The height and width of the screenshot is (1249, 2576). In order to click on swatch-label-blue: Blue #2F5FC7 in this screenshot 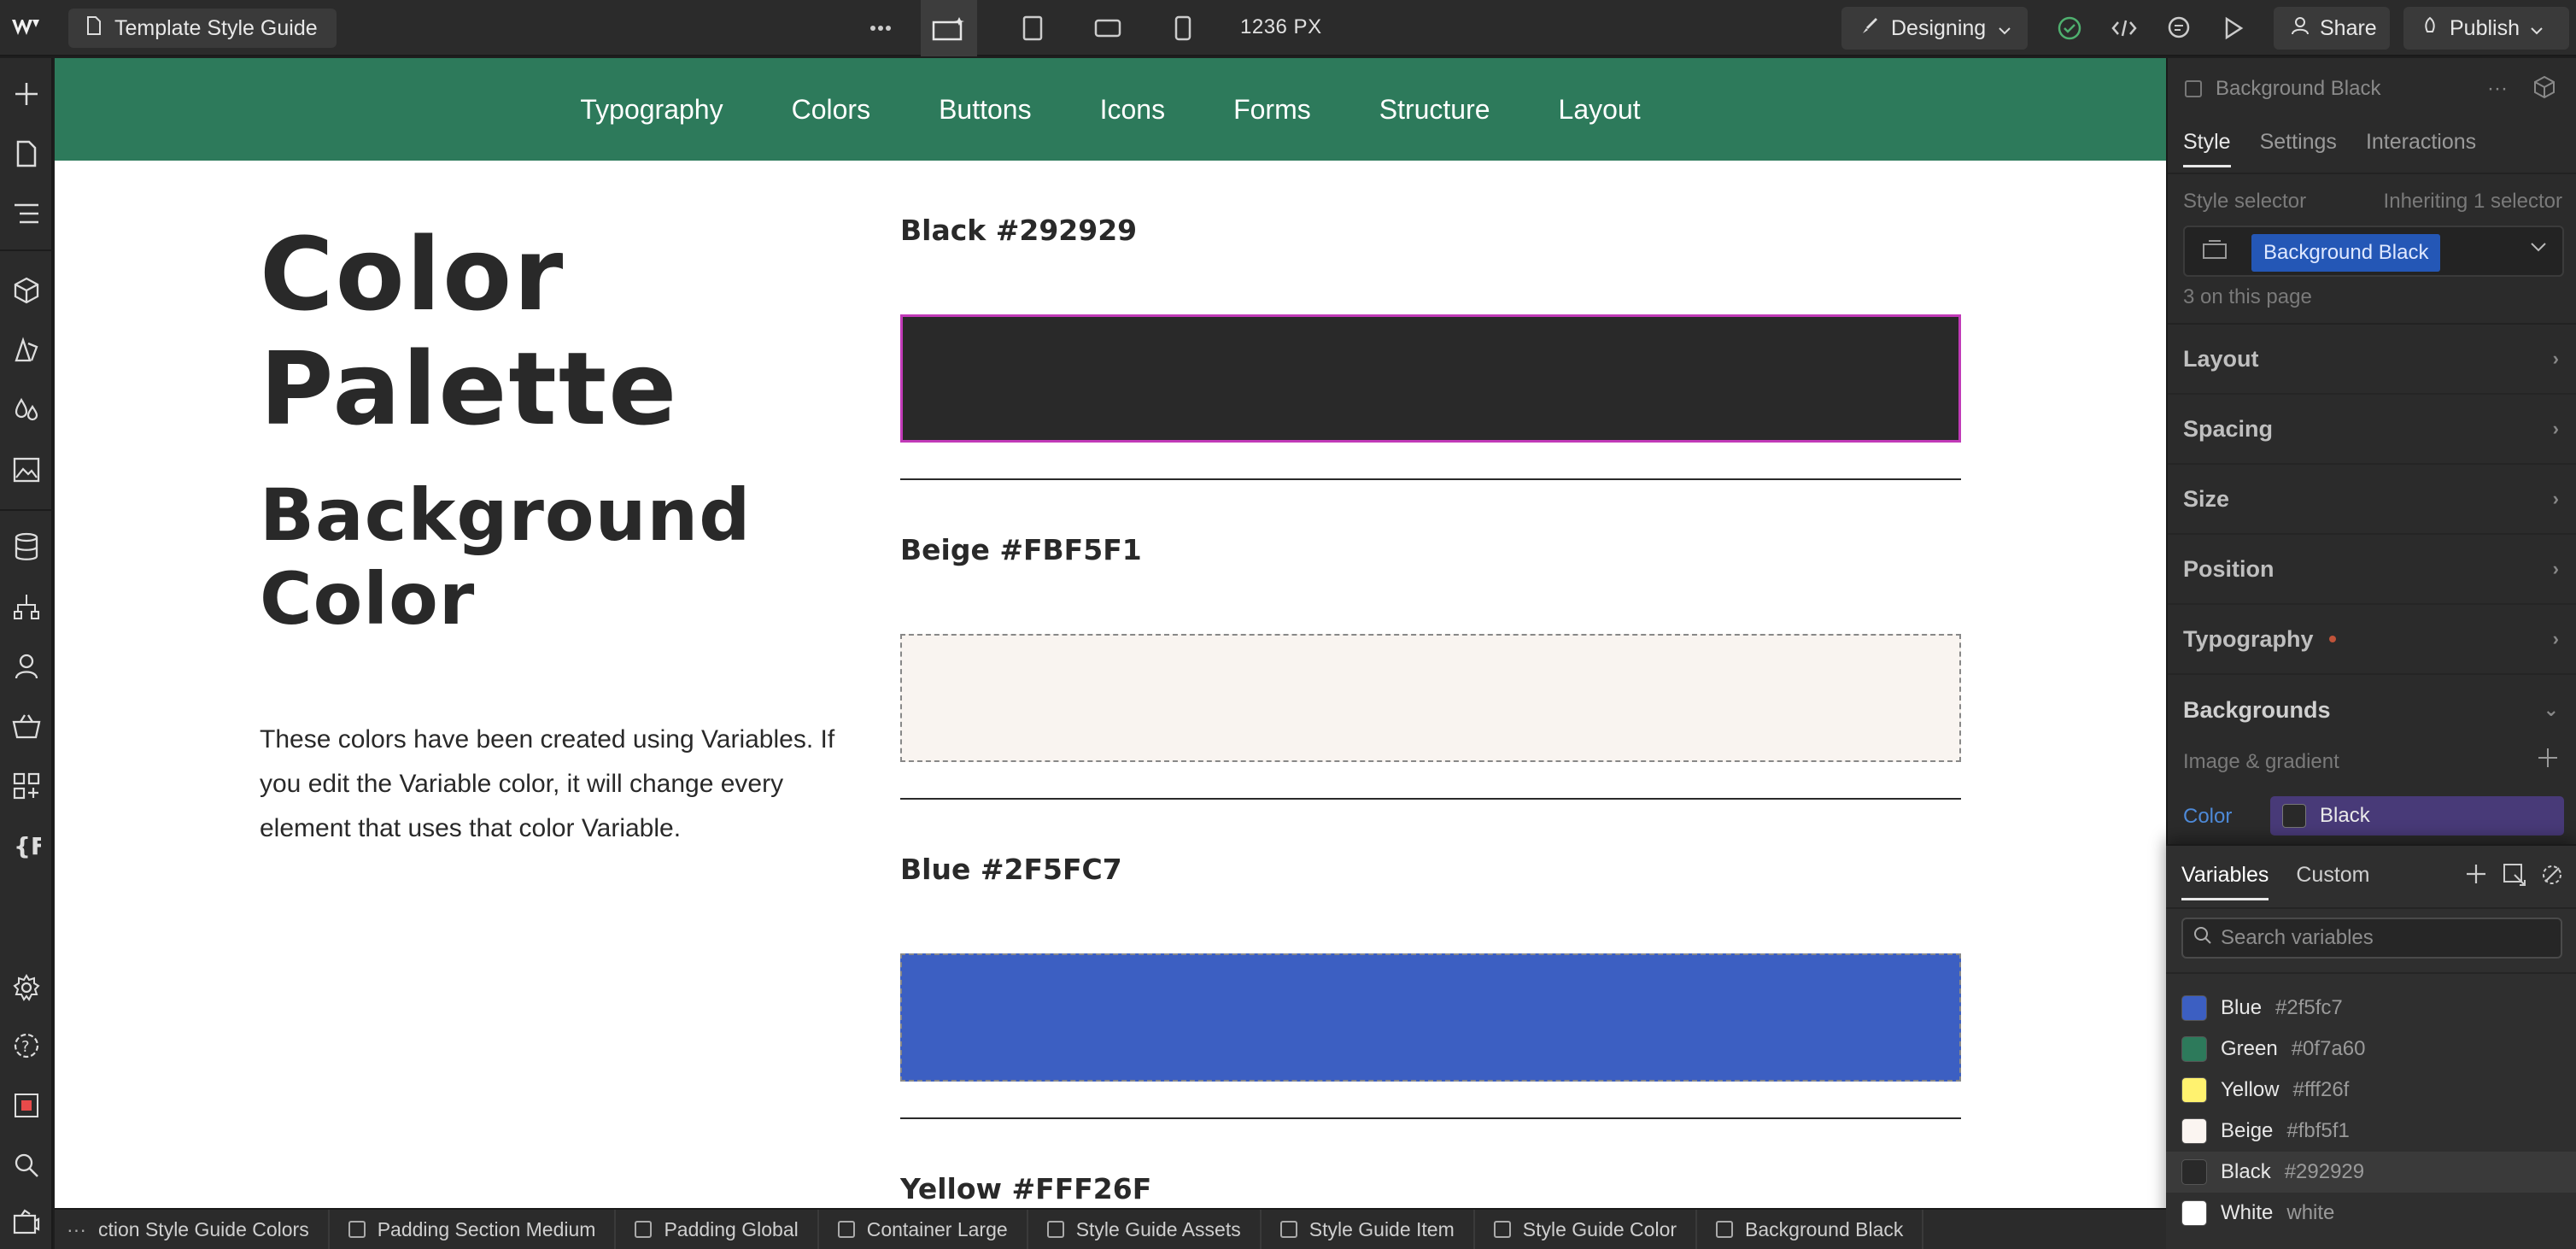, I will do `click(1011, 869)`.